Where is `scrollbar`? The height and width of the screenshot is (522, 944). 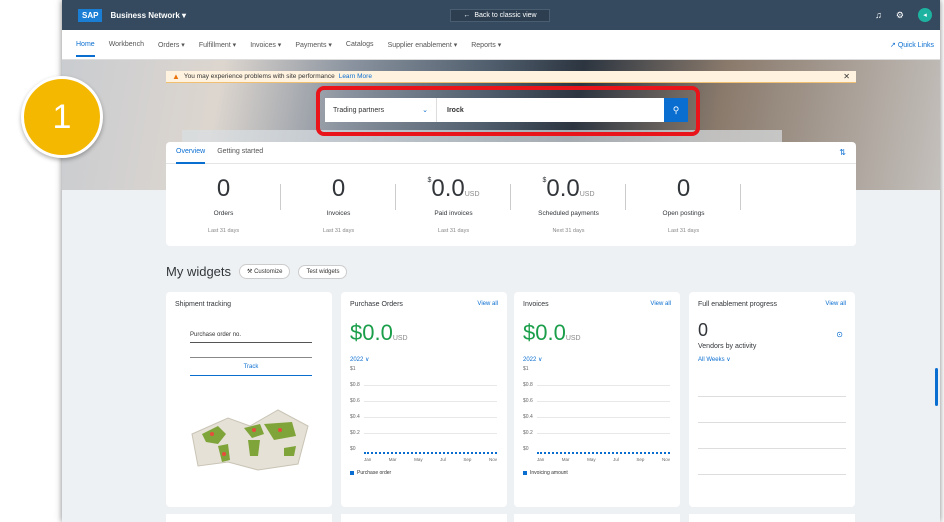
scrollbar is located at coordinates (936, 387).